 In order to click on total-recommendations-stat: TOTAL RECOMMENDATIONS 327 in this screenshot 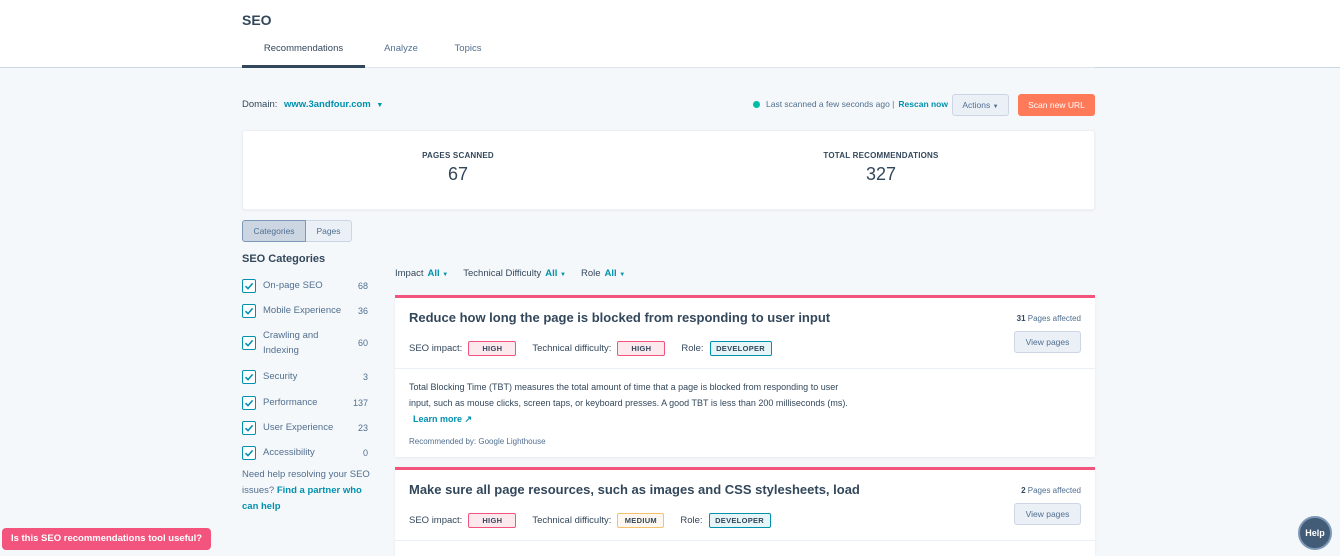, I will do `click(881, 168)`.